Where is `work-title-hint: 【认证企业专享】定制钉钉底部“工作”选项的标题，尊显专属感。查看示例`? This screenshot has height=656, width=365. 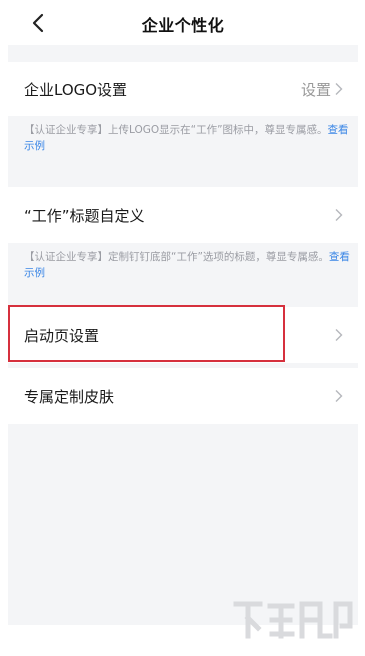 work-title-hint: 【认证企业专享】定制钉钉底部“工作”选项的标题，尊显专属感。查看示例 is located at coordinates (188, 265).